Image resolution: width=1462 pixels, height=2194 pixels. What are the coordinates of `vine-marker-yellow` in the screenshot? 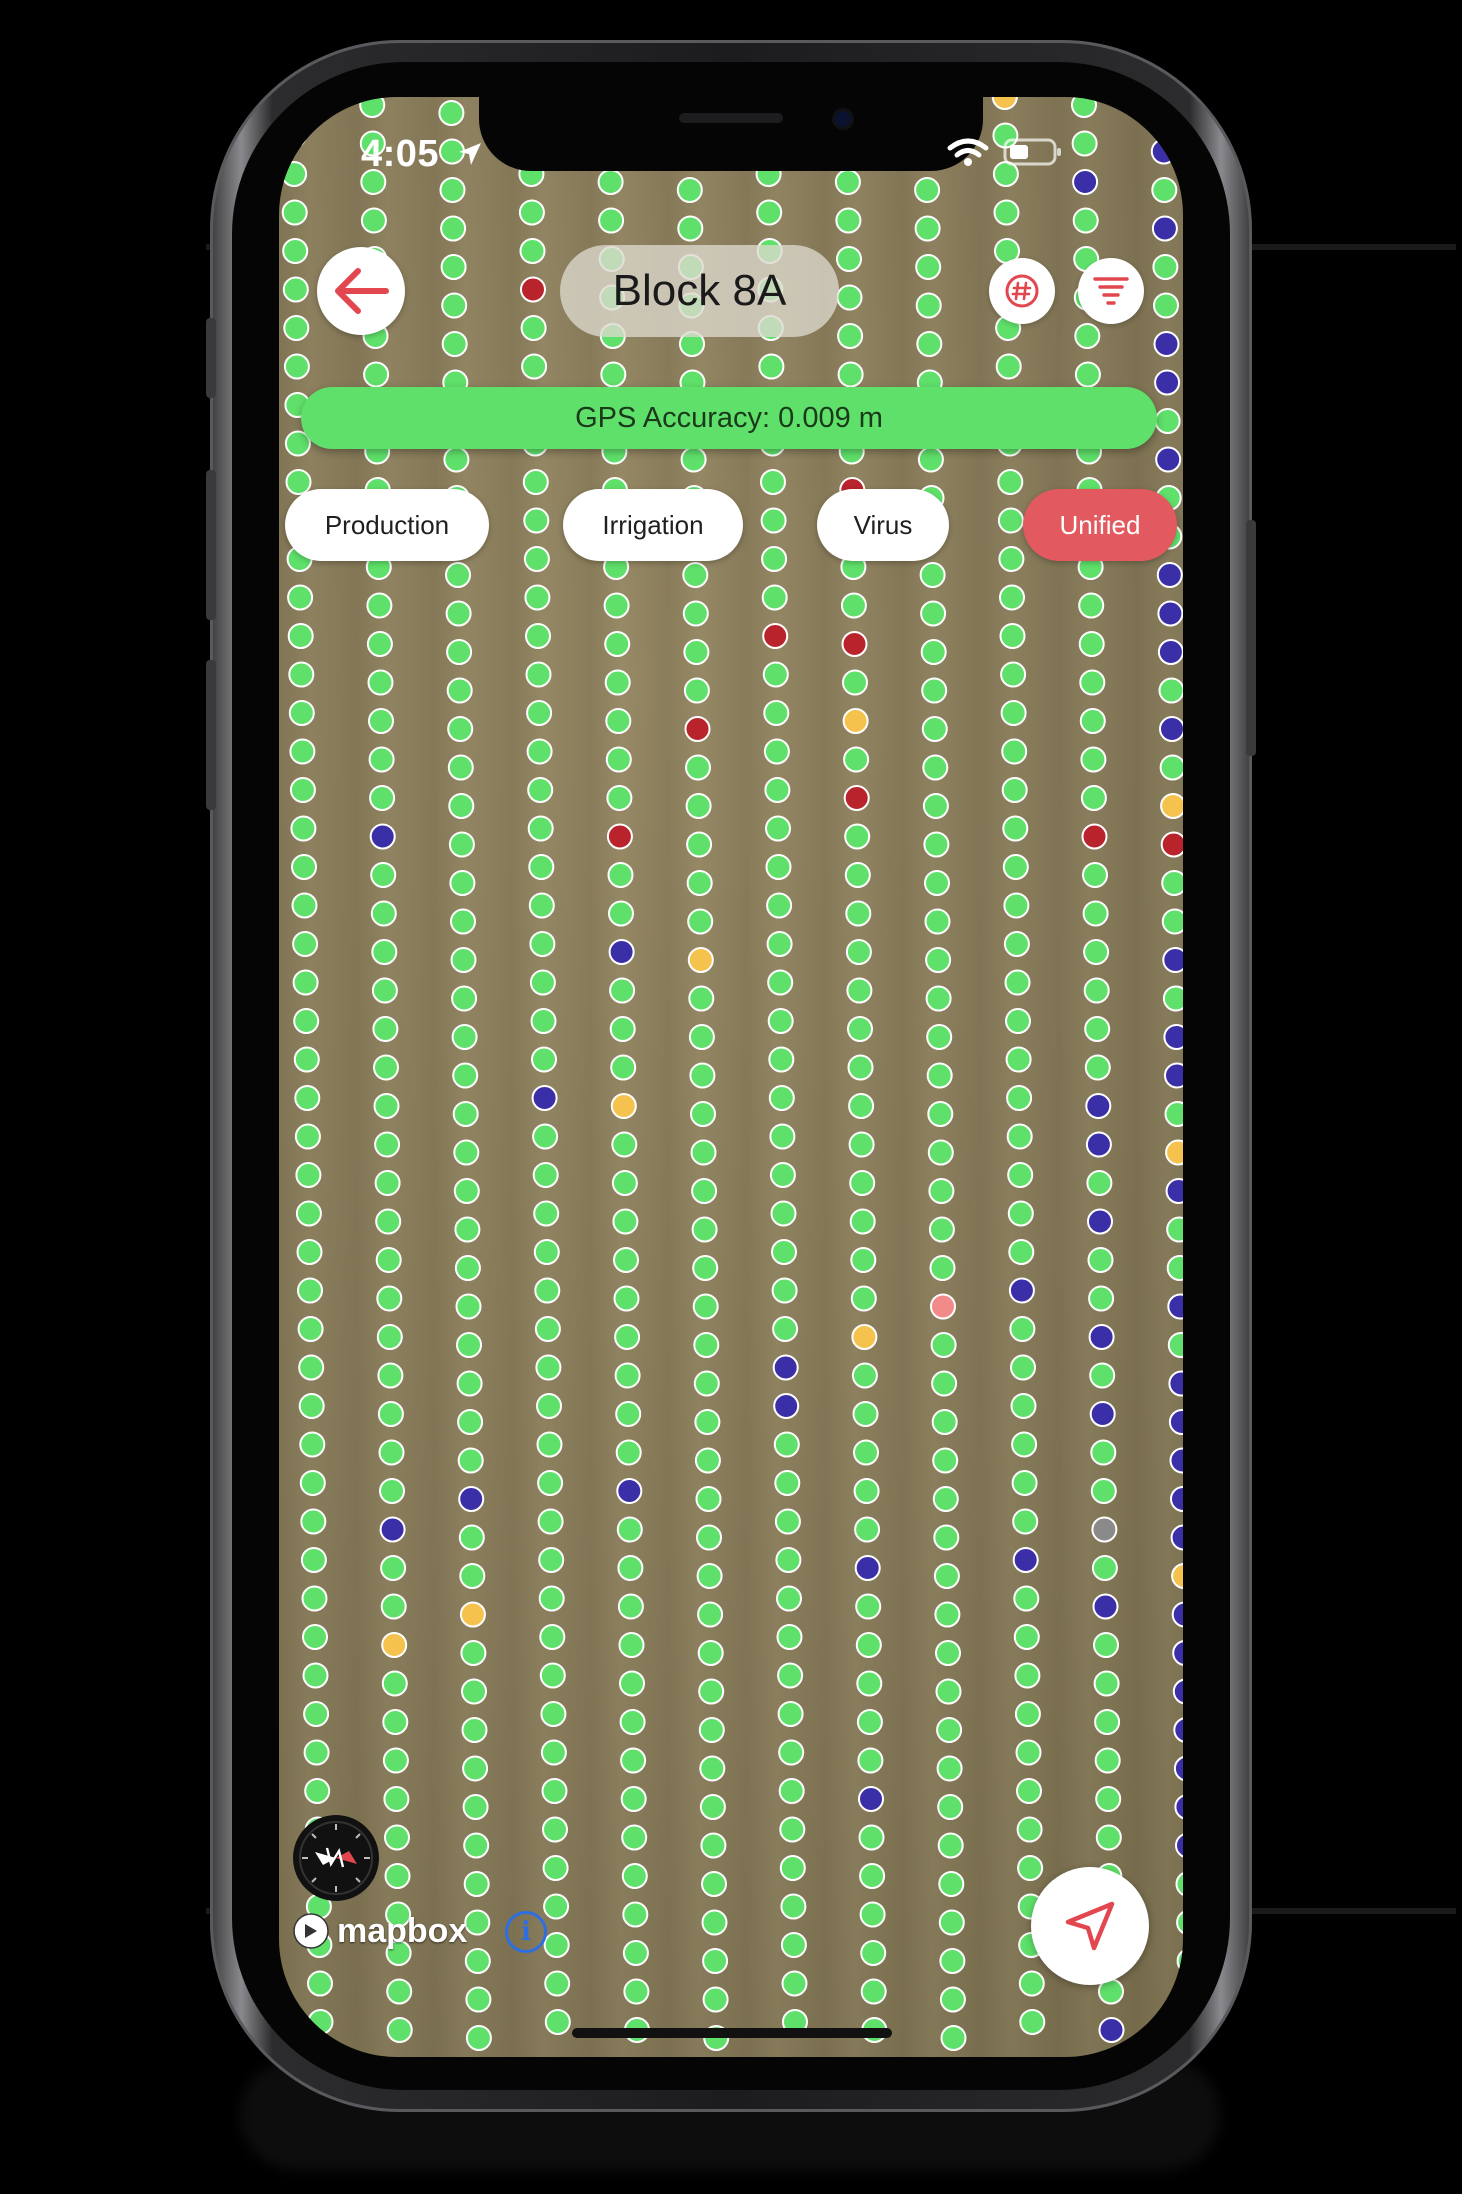 It's located at (472, 1614).